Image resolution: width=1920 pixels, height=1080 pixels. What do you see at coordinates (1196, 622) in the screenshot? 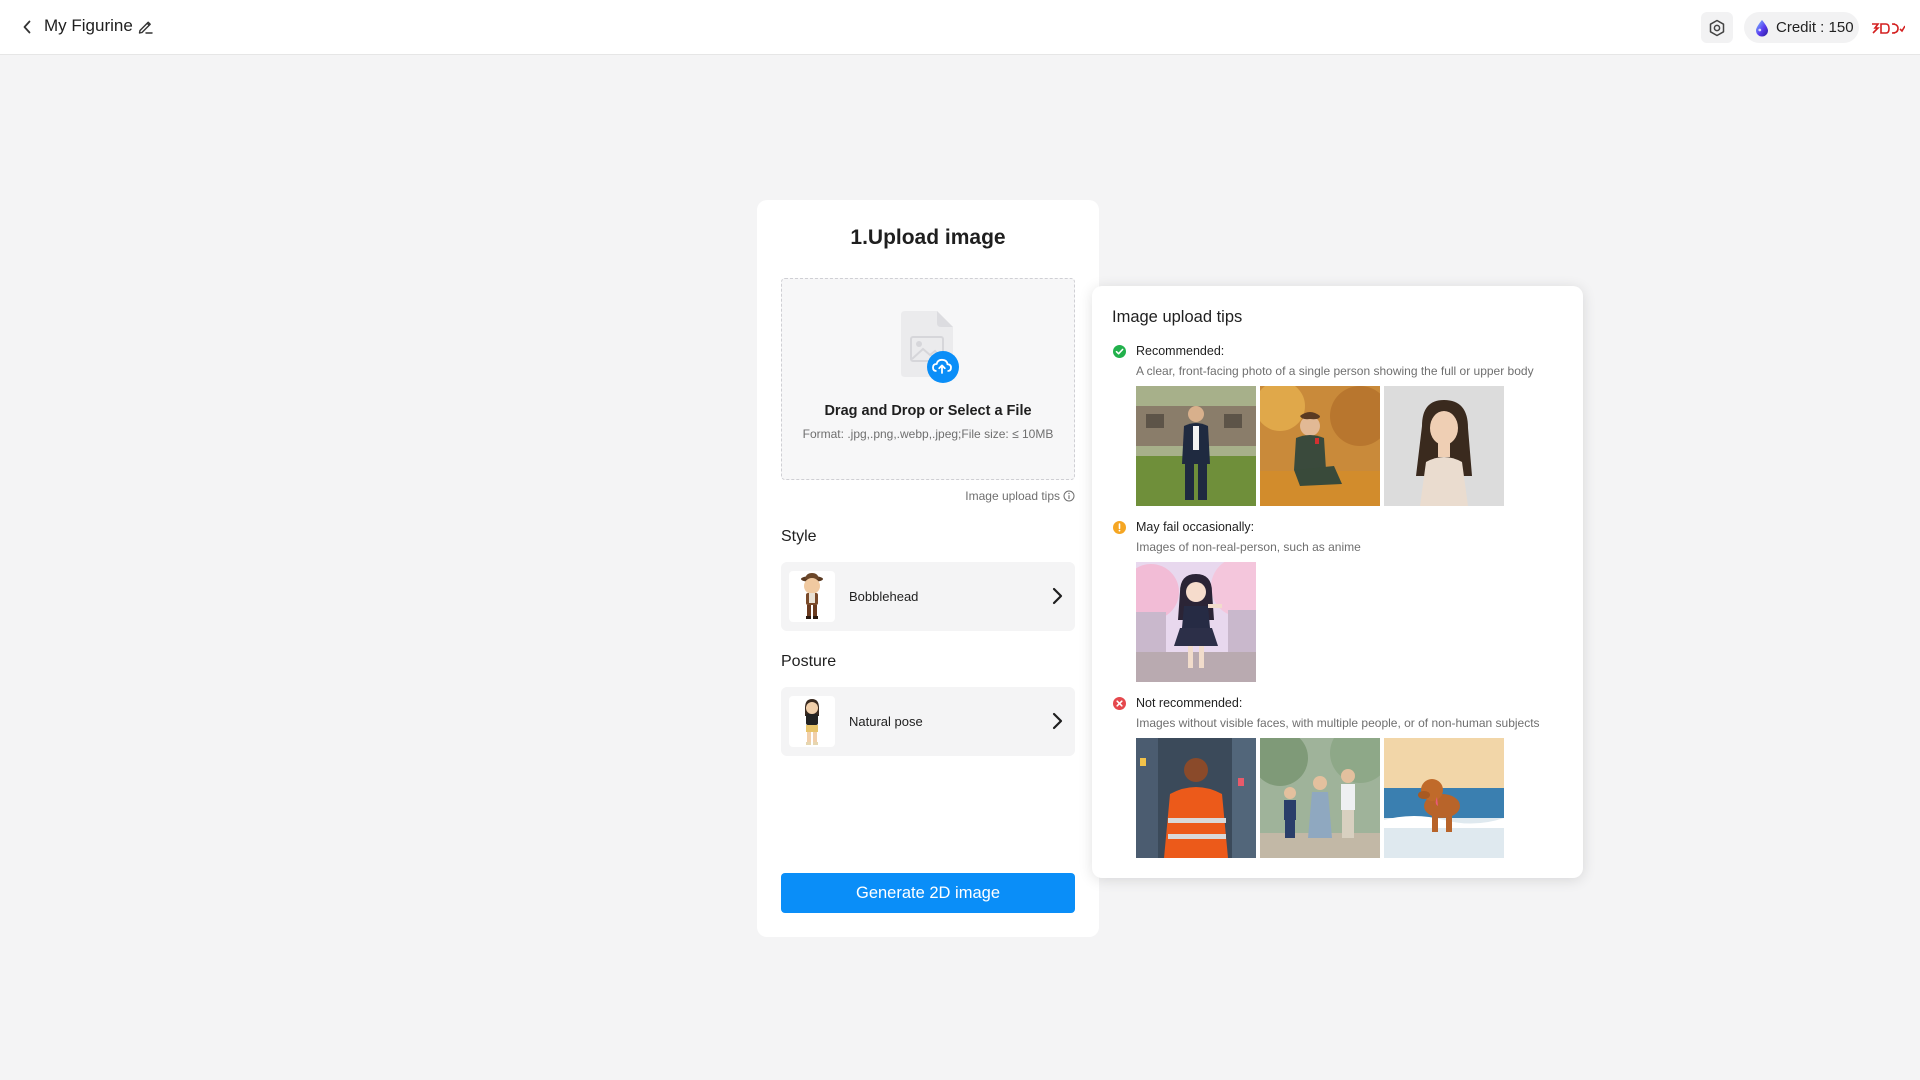
I see `may-fail-example-image` at bounding box center [1196, 622].